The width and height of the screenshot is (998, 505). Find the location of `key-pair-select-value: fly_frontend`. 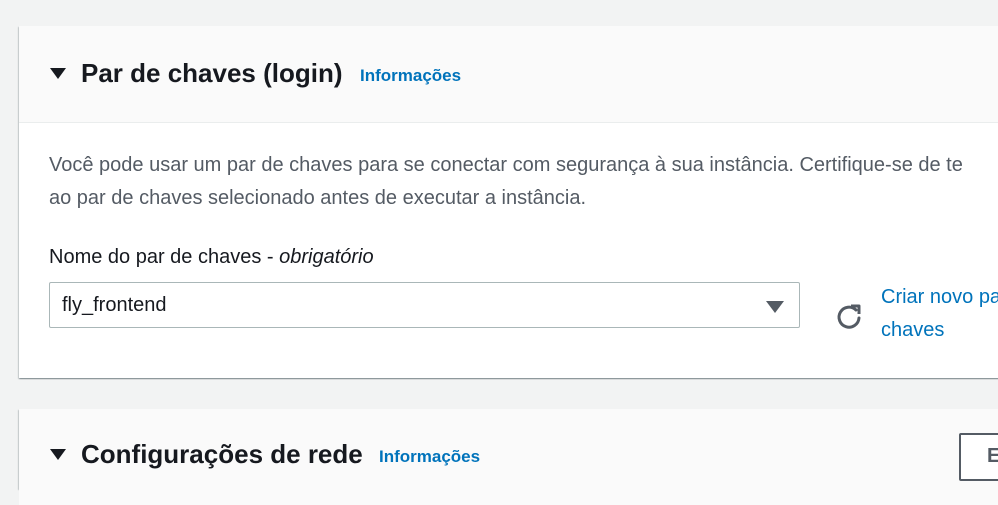

key-pair-select-value: fly_frontend is located at coordinates (114, 305).